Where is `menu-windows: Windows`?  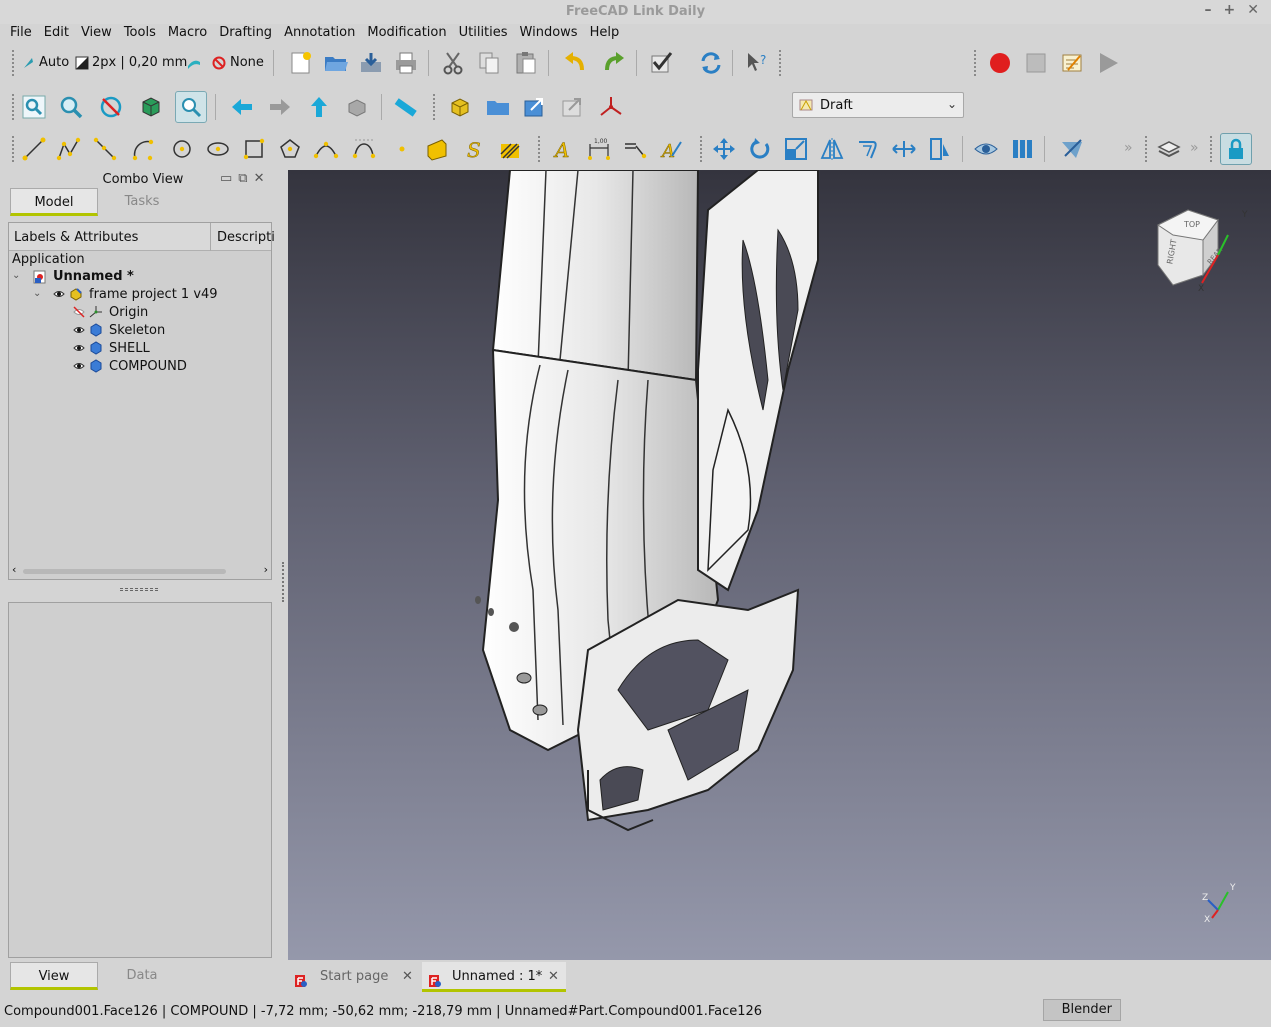 menu-windows: Windows is located at coordinates (549, 33).